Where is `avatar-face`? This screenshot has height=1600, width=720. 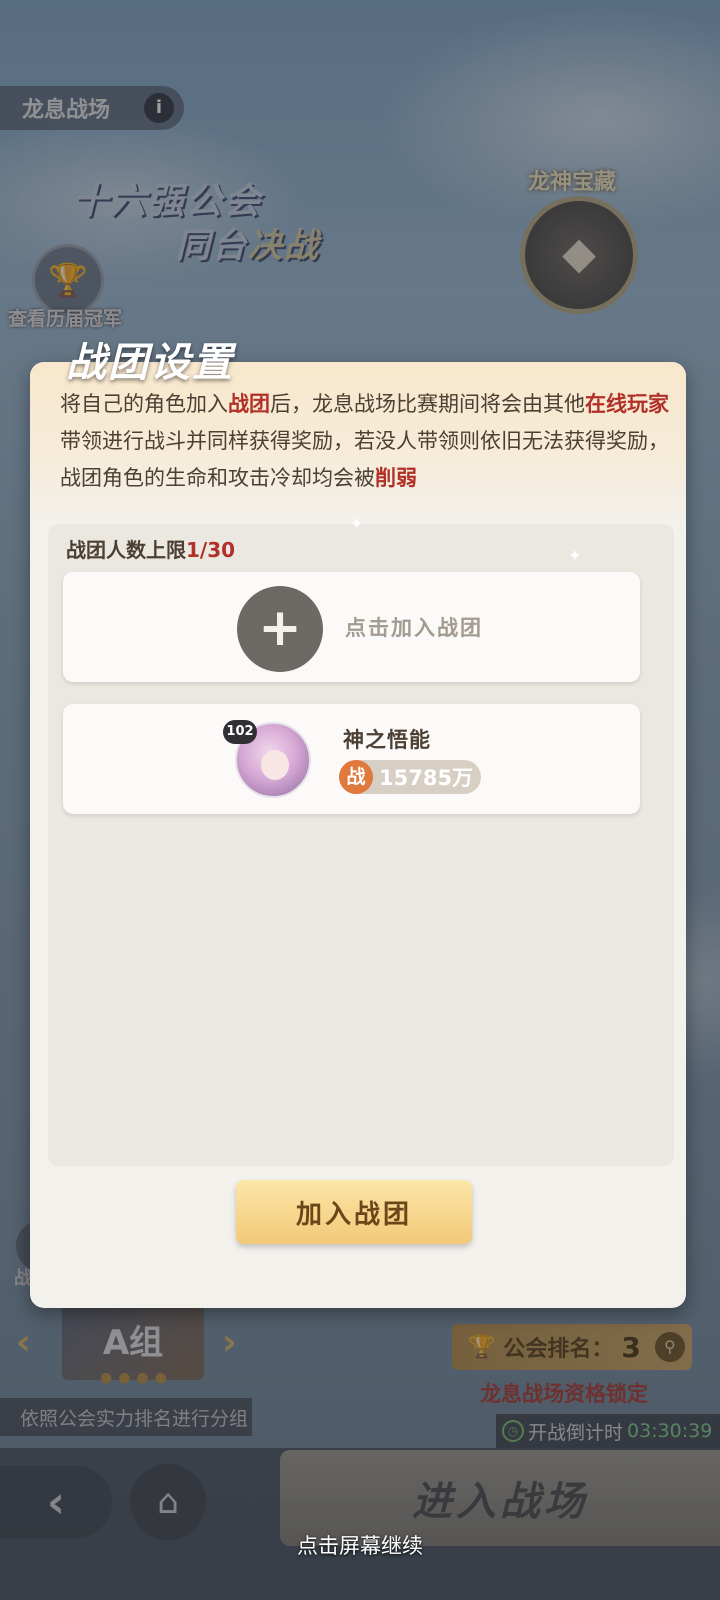 avatar-face is located at coordinates (275, 765).